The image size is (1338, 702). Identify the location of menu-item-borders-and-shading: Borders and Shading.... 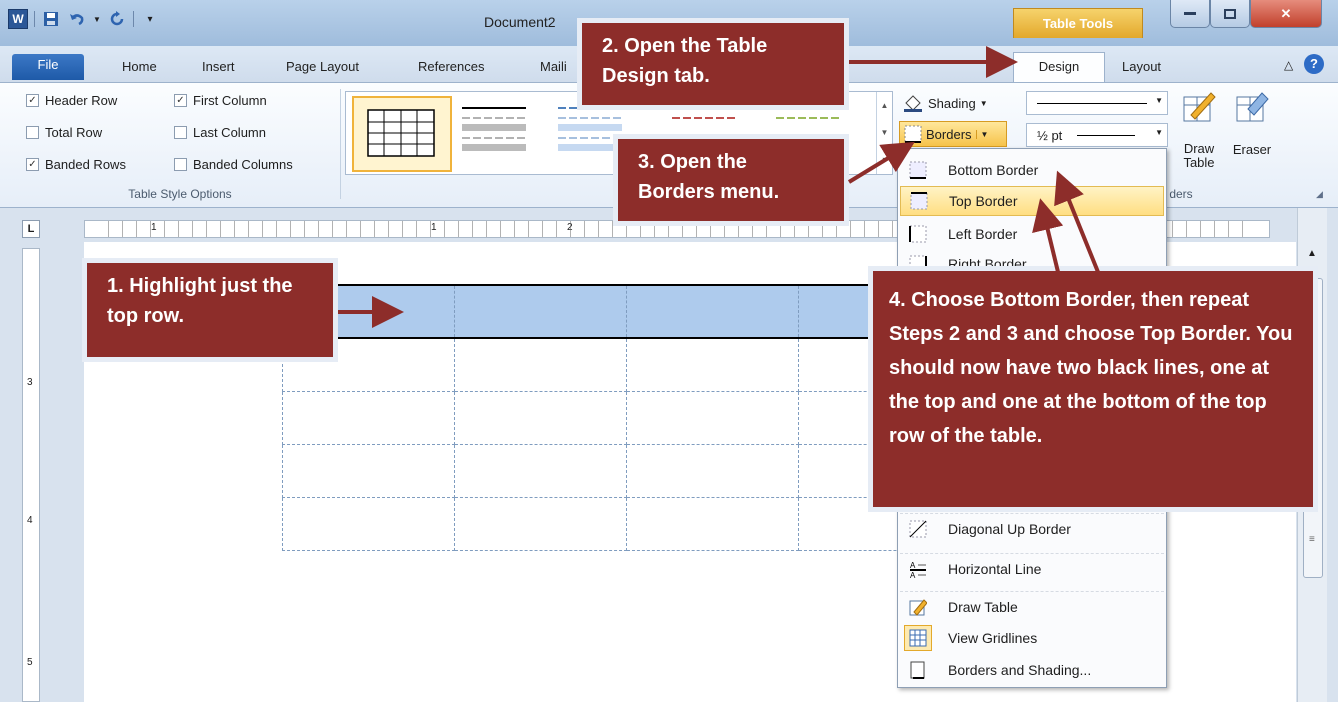
(1032, 670).